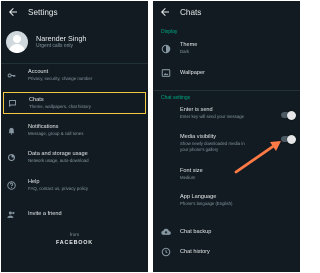 The height and width of the screenshot is (273, 320). I want to click on setting-label: Font size, so click(191, 171).